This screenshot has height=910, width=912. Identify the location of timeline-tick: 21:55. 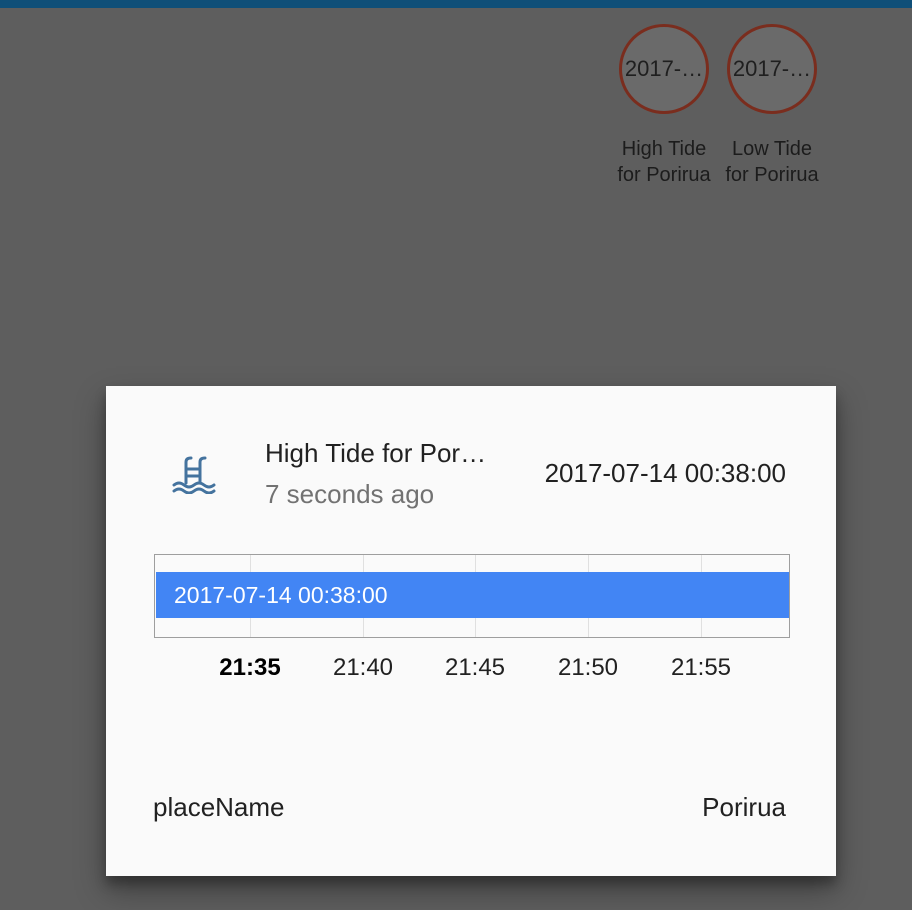
(701, 667).